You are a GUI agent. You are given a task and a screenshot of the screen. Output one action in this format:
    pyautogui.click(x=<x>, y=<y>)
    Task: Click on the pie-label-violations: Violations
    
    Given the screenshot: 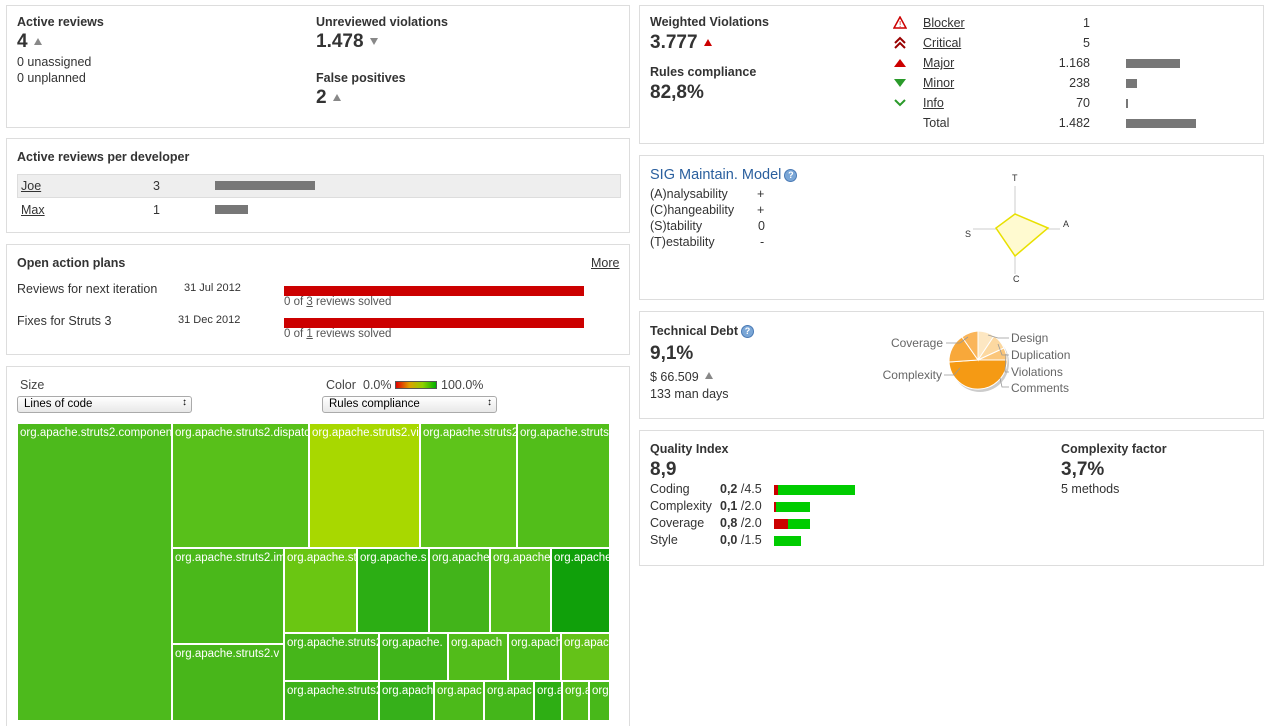 What is the action you would take?
    pyautogui.click(x=1037, y=372)
    